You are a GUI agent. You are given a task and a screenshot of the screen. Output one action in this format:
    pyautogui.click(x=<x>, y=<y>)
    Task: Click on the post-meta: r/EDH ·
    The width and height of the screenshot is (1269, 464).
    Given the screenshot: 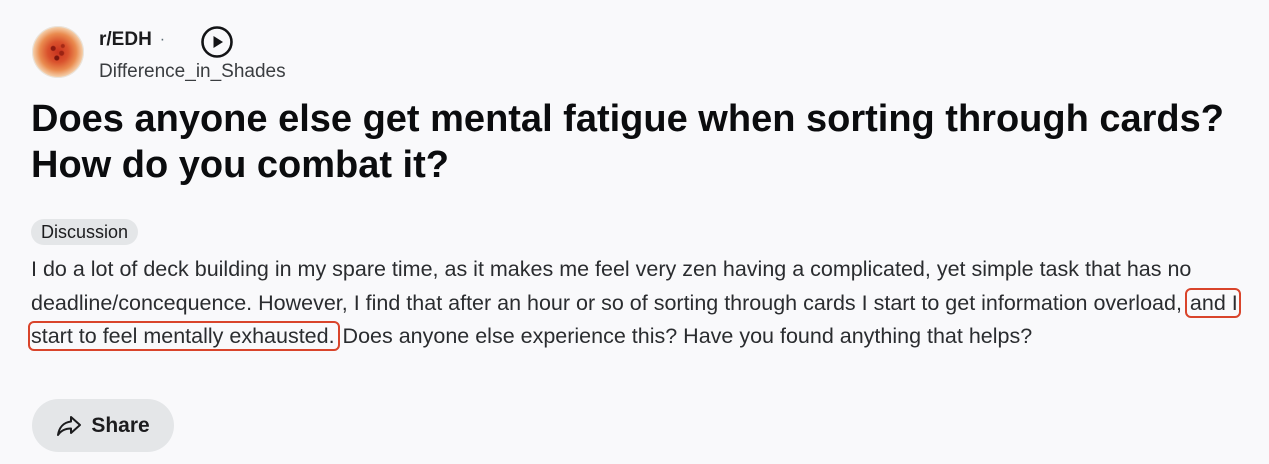 What is the action you would take?
    pyautogui.click(x=132, y=40)
    